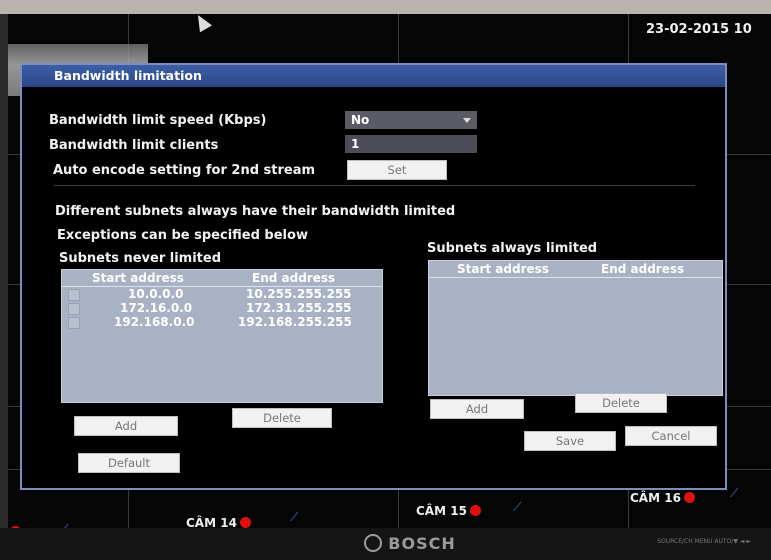 This screenshot has height=560, width=771. I want to click on speed-label: Bandwidth limit speed (Kbps), so click(158, 120).